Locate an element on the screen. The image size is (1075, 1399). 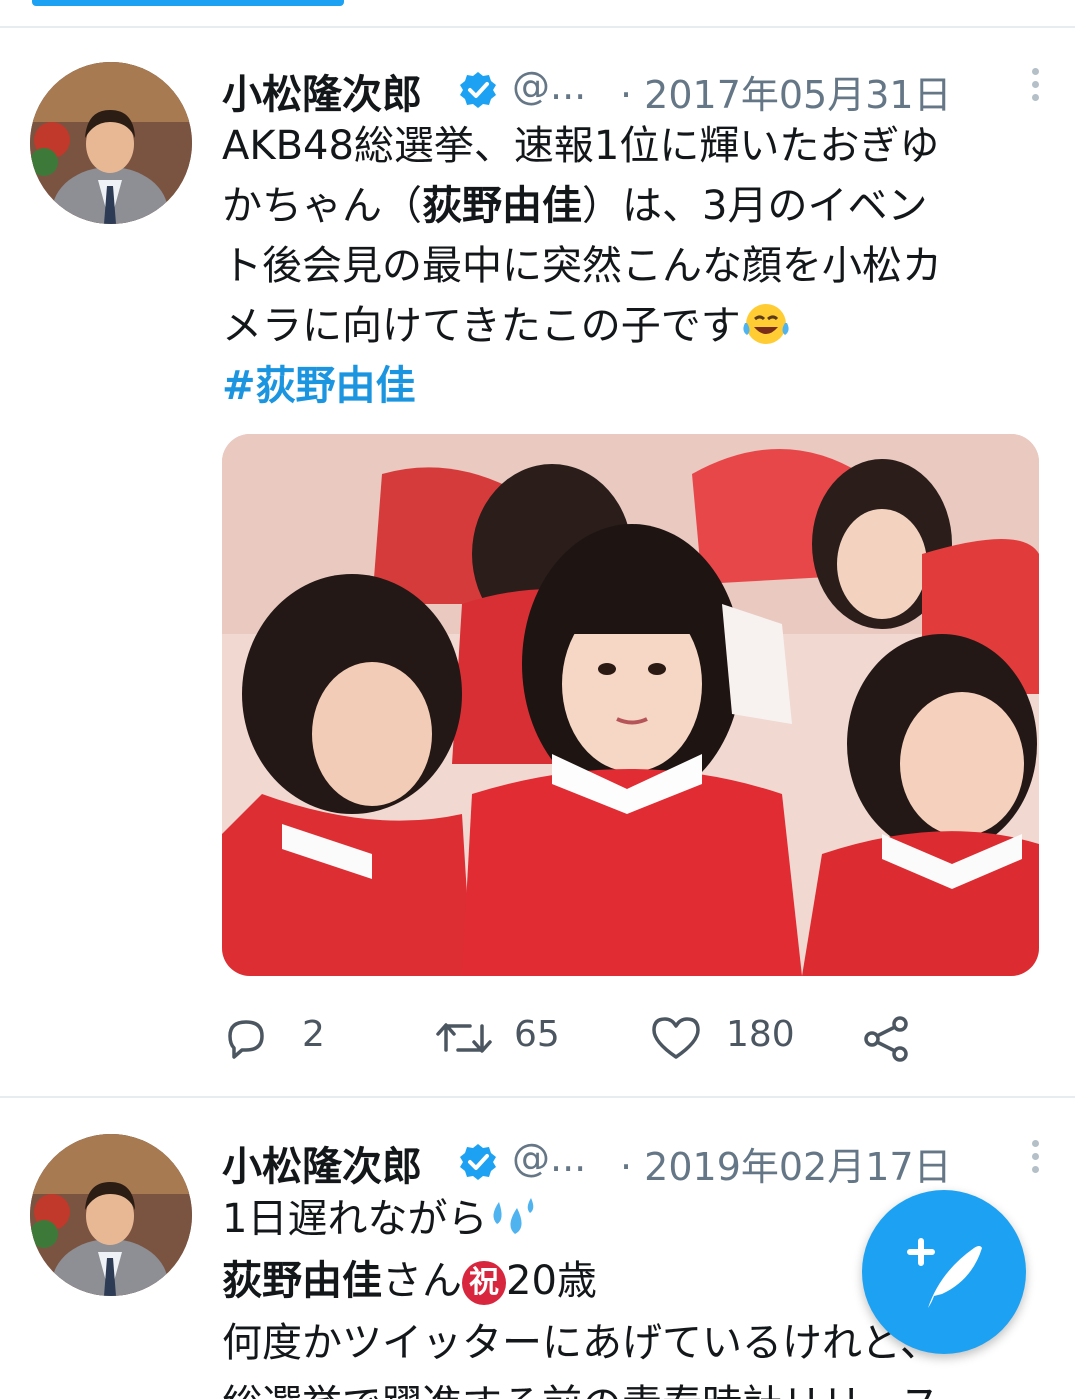
like-icon is located at coordinates (676, 1038).